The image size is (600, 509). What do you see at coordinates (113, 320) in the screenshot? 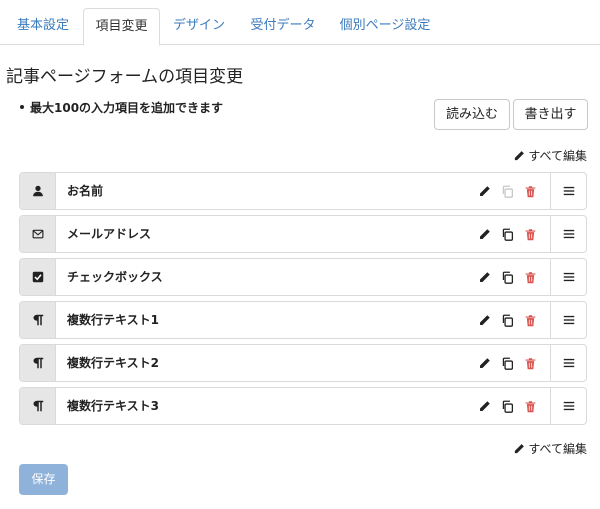
I see `field-label: 複数行テキスト1` at bounding box center [113, 320].